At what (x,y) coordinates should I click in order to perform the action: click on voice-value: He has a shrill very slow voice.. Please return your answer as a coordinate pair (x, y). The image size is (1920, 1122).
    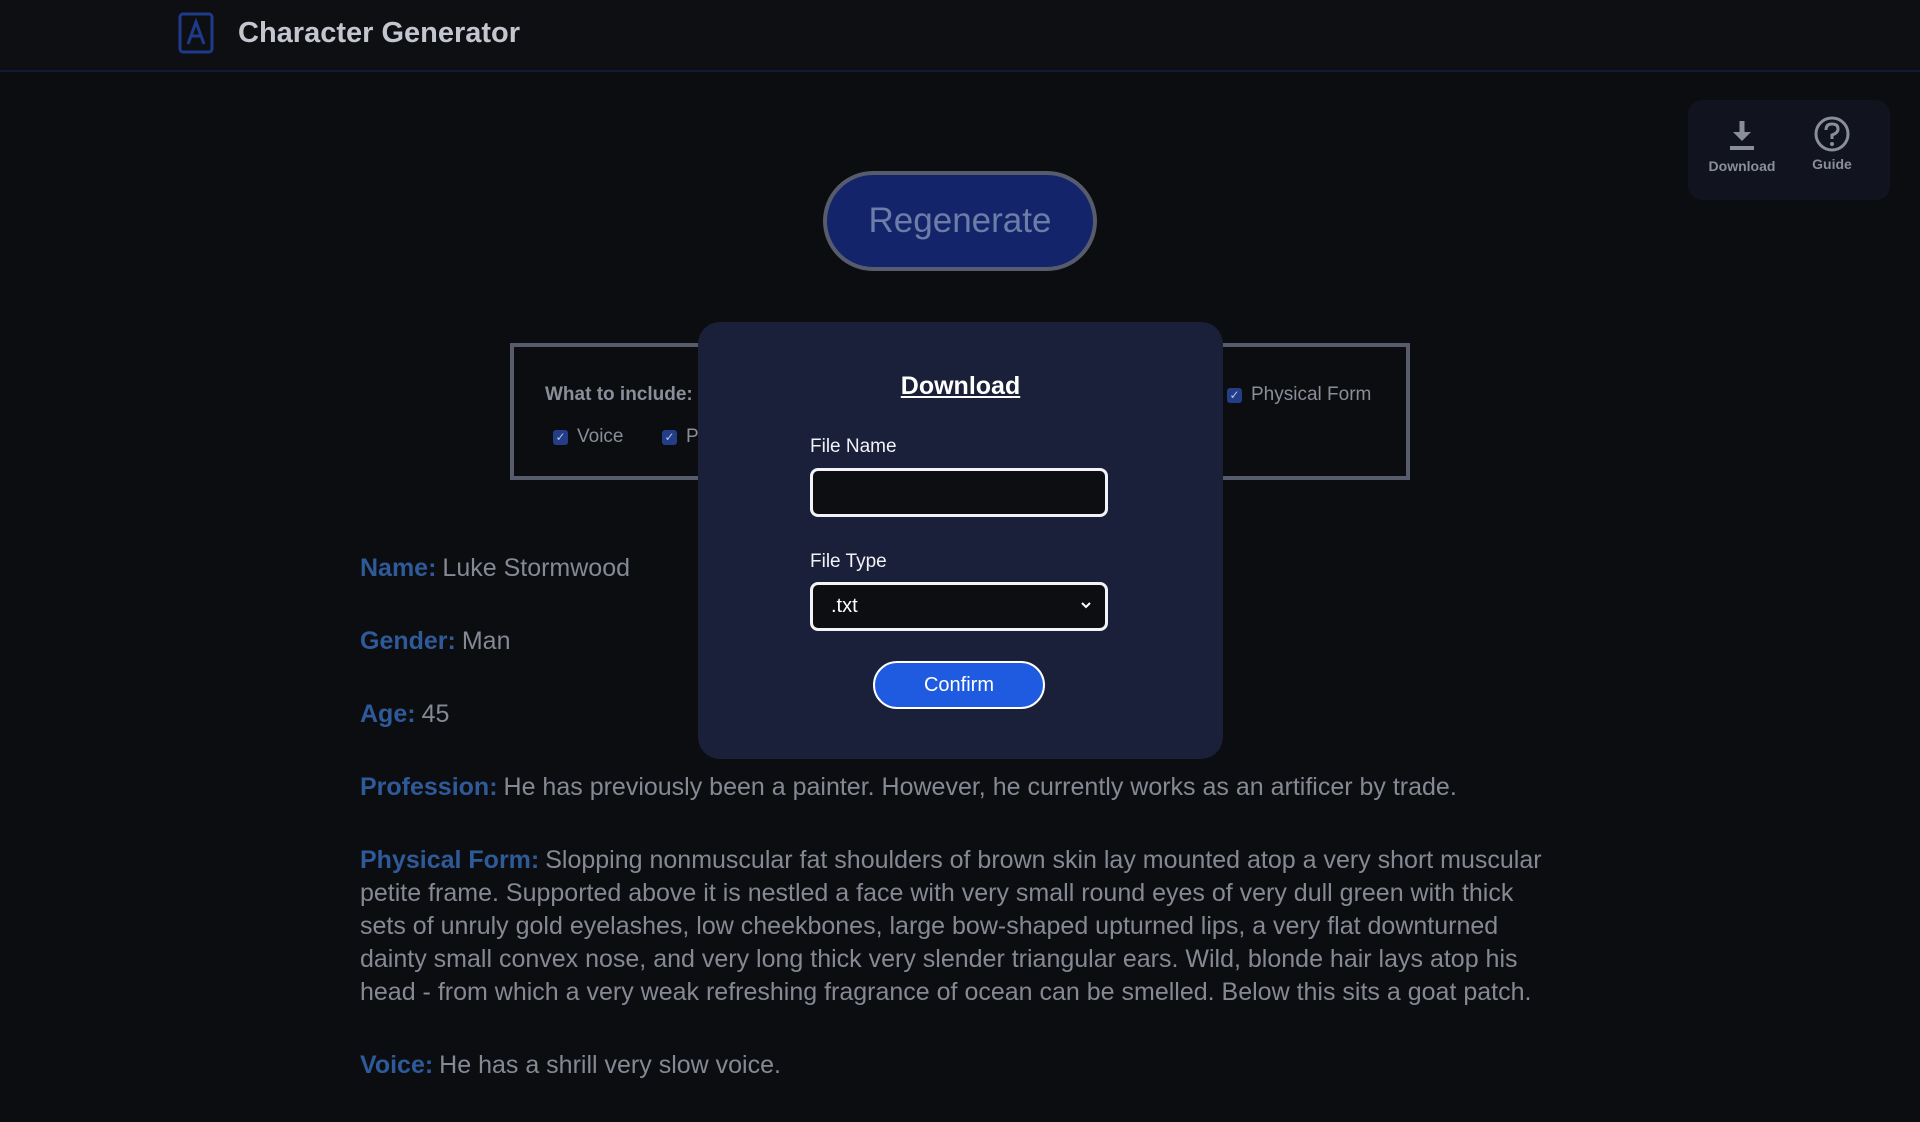
    Looking at the image, I should click on (610, 1065).